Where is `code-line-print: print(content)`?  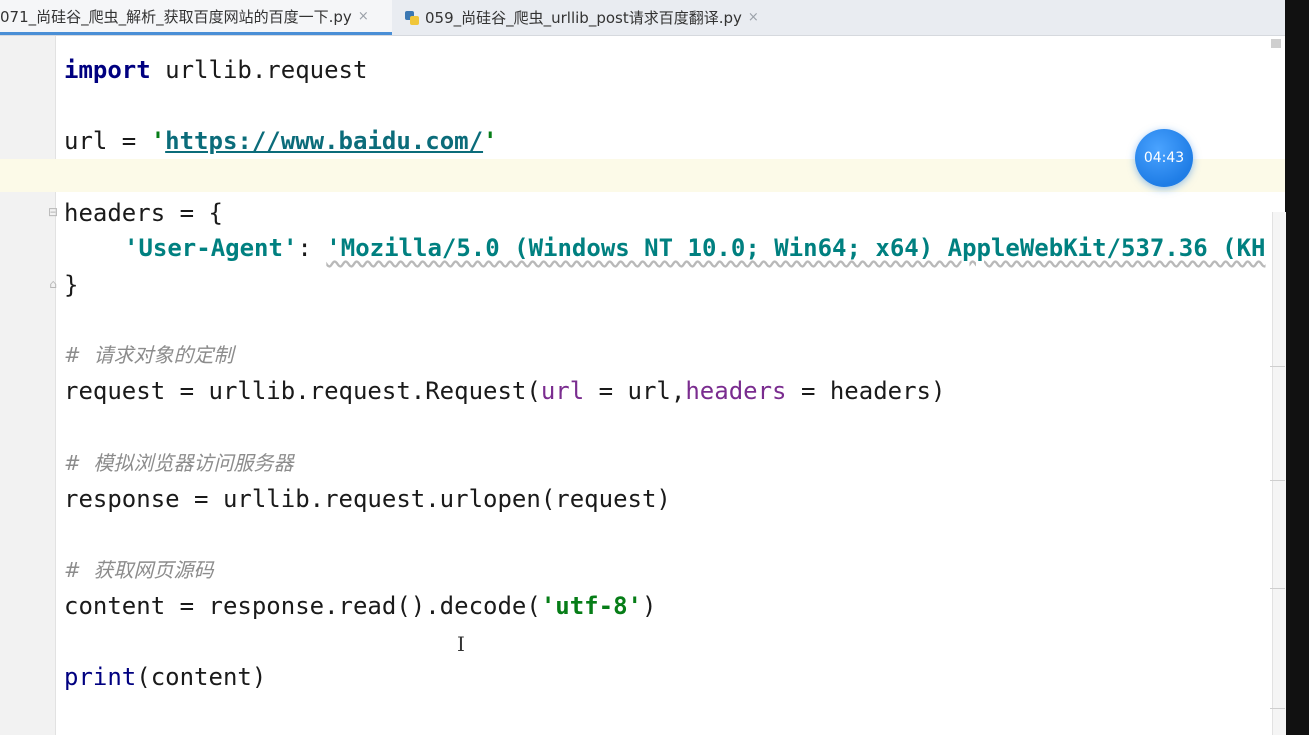
code-line-print: print(content) is located at coordinates (165, 677).